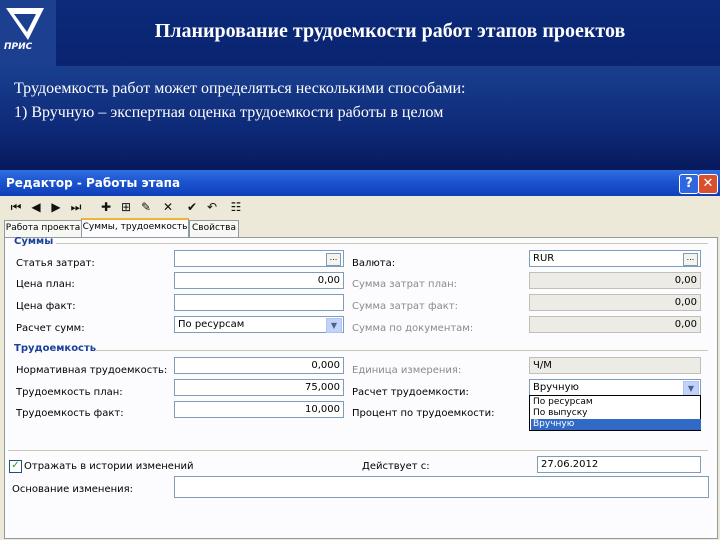 The height and width of the screenshot is (540, 720). What do you see at coordinates (55, 348) in the screenshot?
I see `labor-group-title: Трудоемкость` at bounding box center [55, 348].